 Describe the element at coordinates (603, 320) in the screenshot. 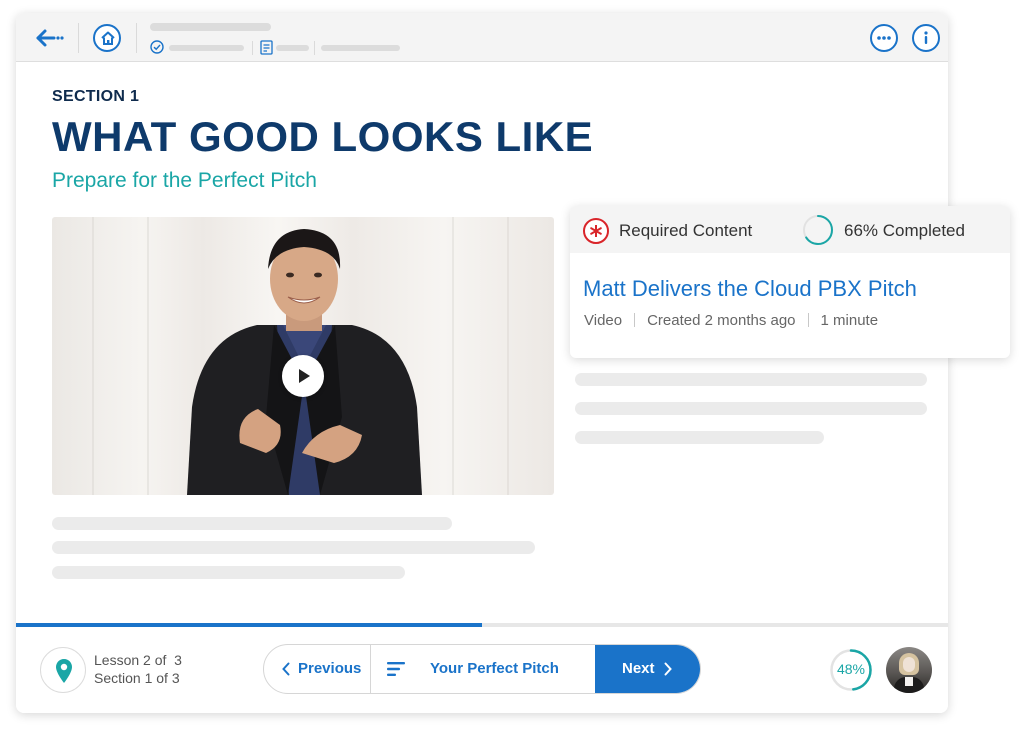

I see `content-type: Video` at that location.